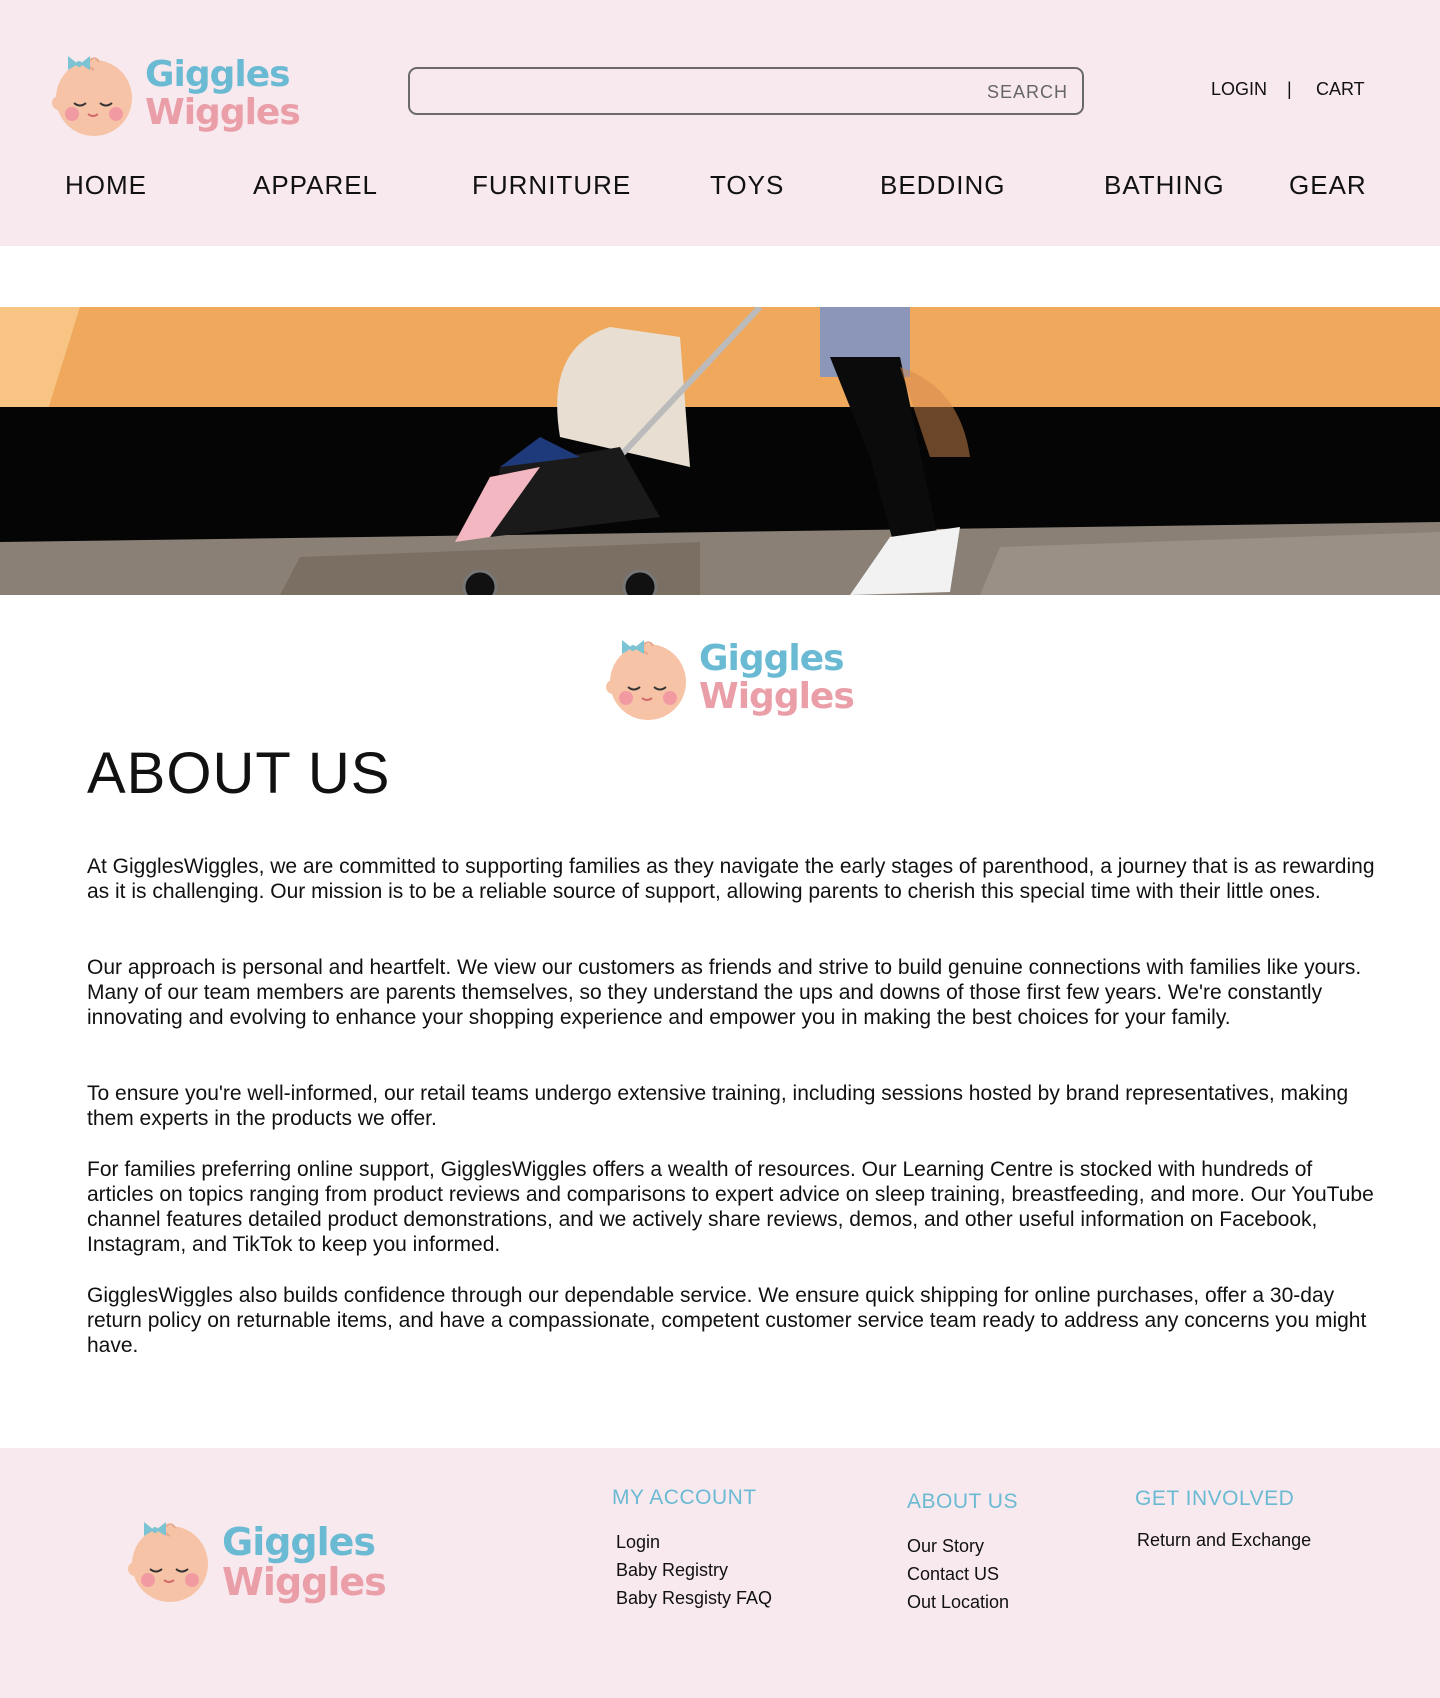 The image size is (1440, 1698). I want to click on nav-apparel: APPAREL, so click(315, 185).